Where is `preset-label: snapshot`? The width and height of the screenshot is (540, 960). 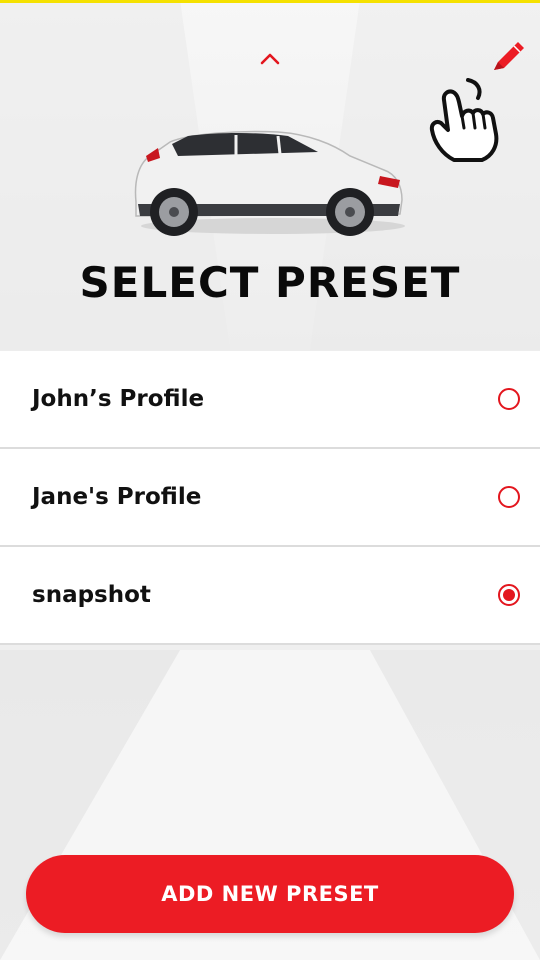 preset-label: snapshot is located at coordinates (91, 595).